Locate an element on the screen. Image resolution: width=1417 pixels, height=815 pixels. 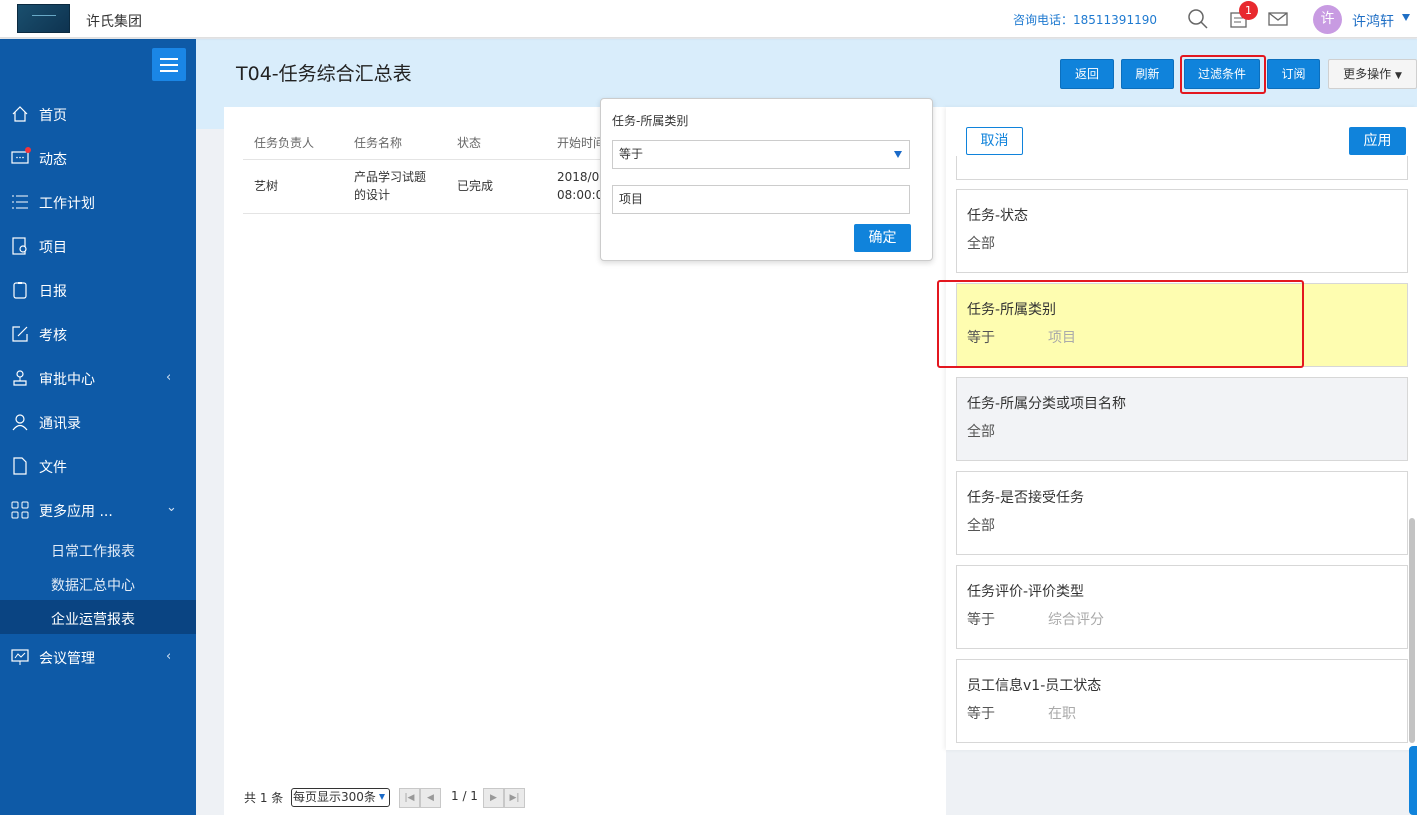
cell-status: 已完成 is located at coordinates (475, 186).